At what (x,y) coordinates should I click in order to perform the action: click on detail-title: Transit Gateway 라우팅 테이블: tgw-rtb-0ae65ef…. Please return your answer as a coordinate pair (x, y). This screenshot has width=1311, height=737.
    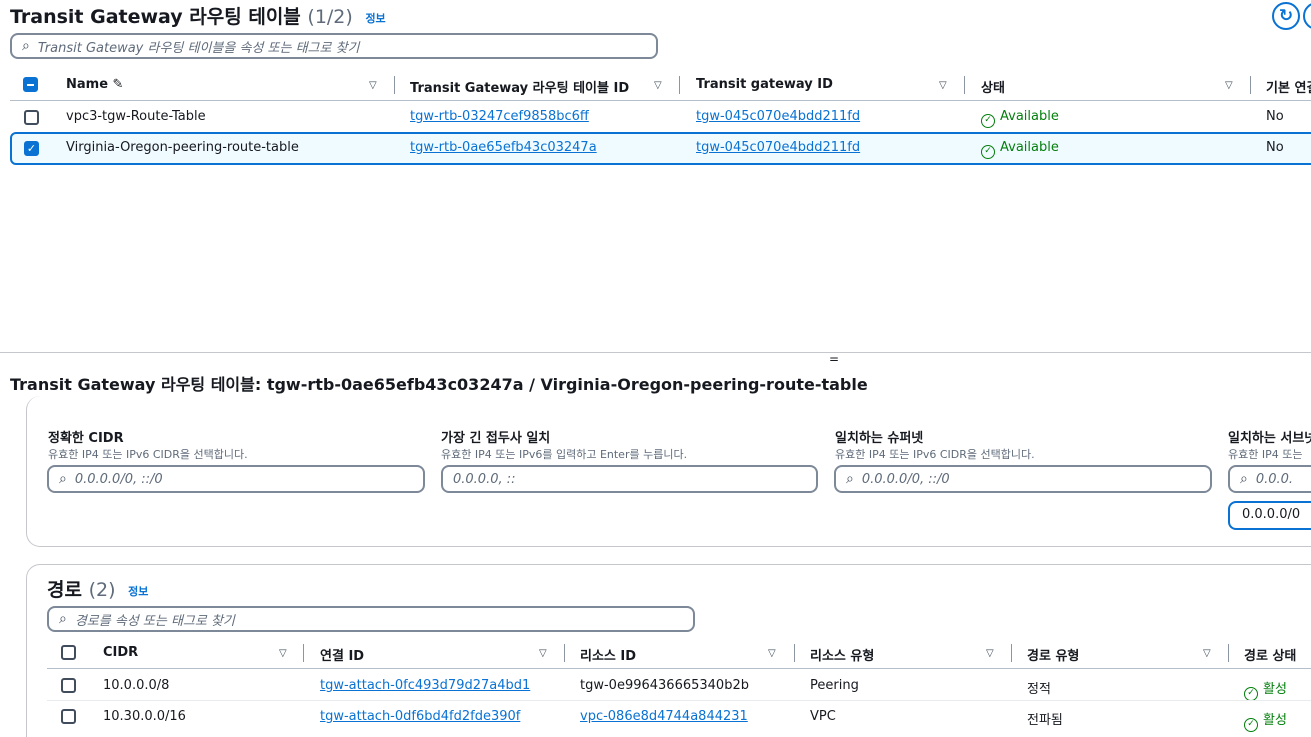
    Looking at the image, I should click on (439, 384).